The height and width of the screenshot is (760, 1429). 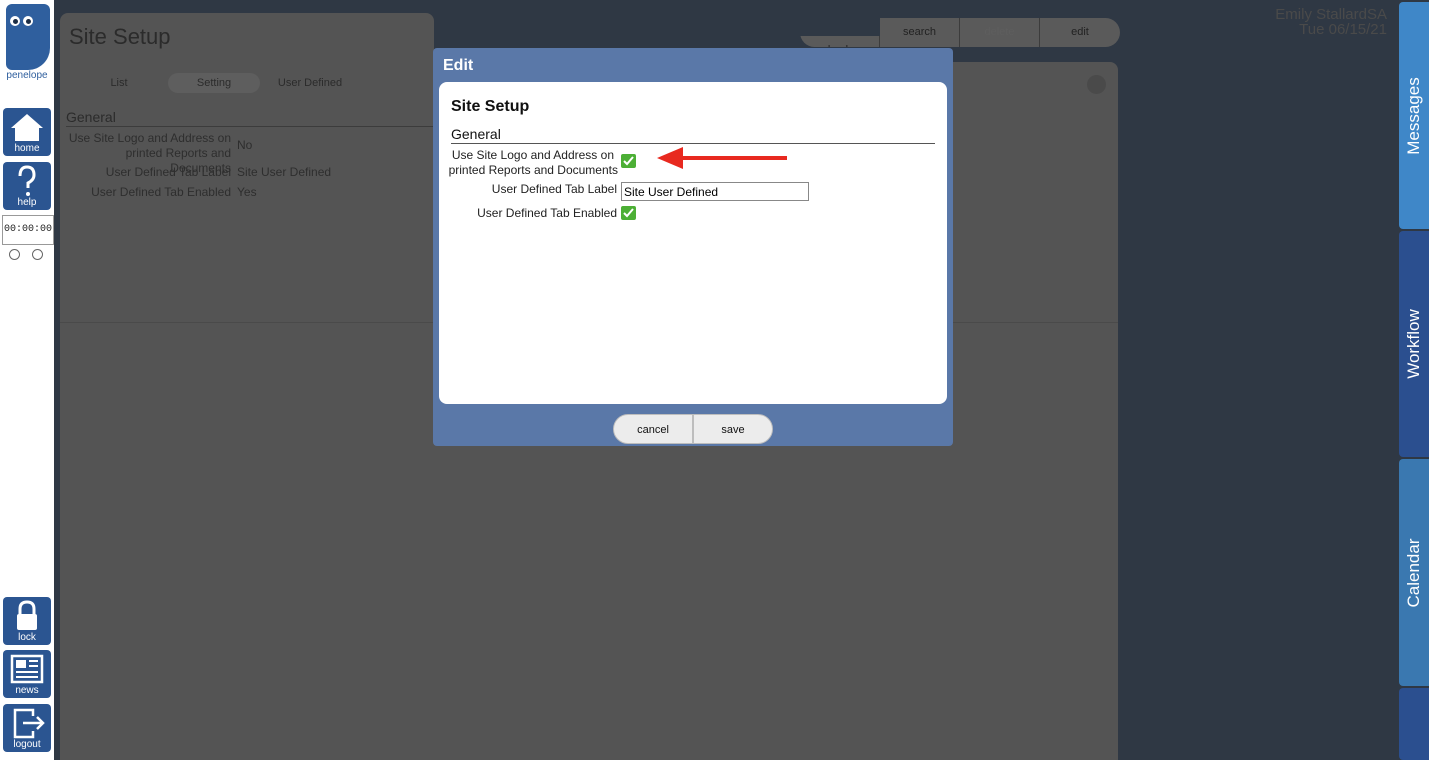 I want to click on modal-title: Edit, so click(x=458, y=65).